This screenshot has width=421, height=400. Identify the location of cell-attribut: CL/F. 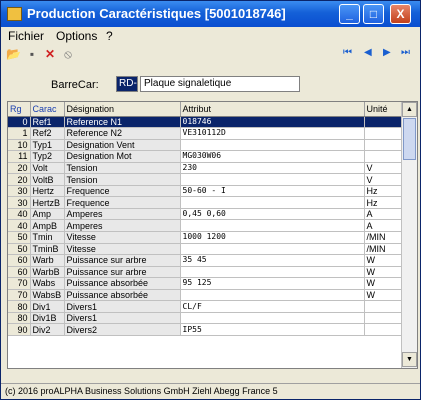
(272, 306).